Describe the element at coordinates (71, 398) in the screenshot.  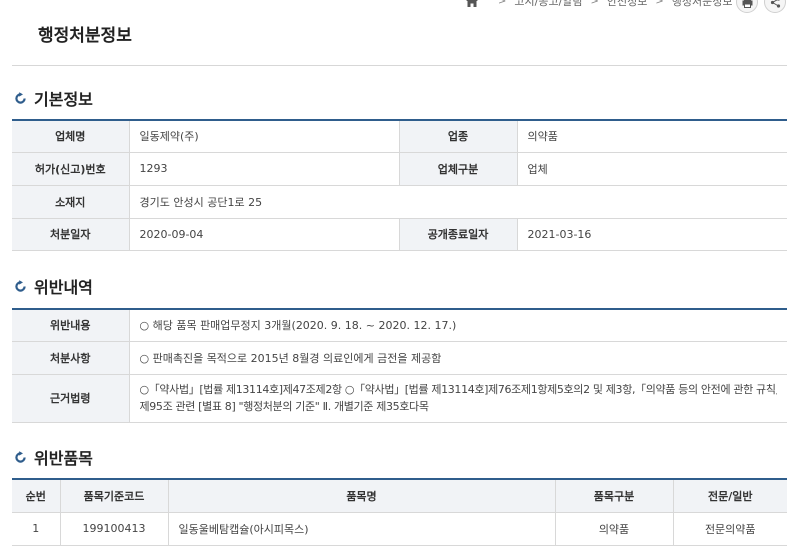
I see `label-legal-basis: 근거법령` at that location.